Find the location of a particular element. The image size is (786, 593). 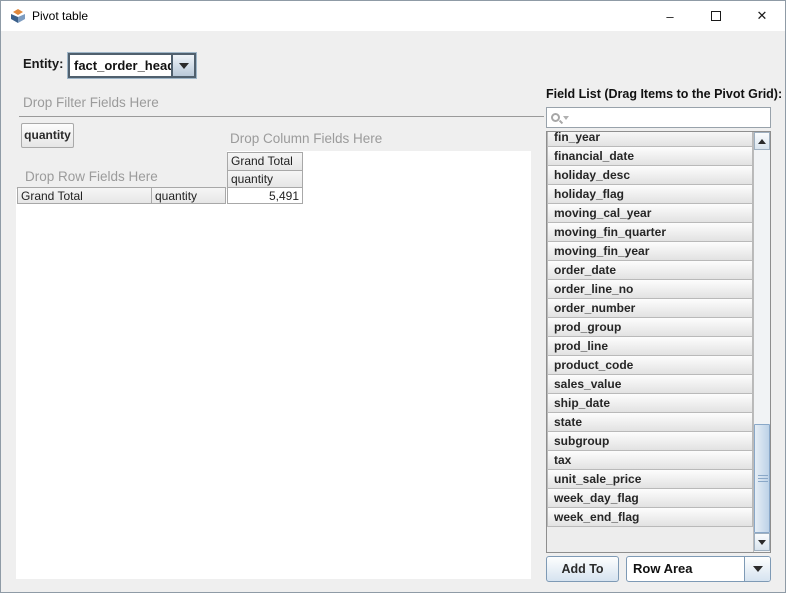

data-field-chip-quantity: quantity is located at coordinates (47, 135).